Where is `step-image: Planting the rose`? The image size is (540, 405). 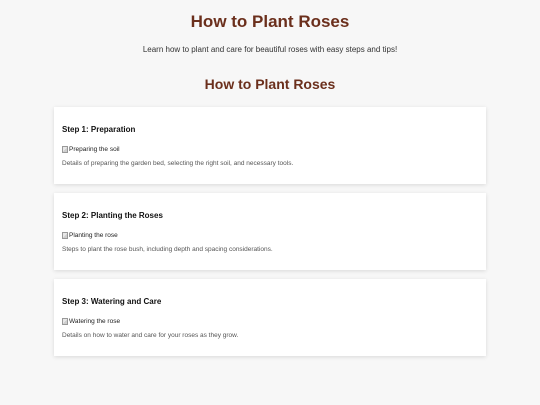
step-image: Planting the rose is located at coordinates (90, 235).